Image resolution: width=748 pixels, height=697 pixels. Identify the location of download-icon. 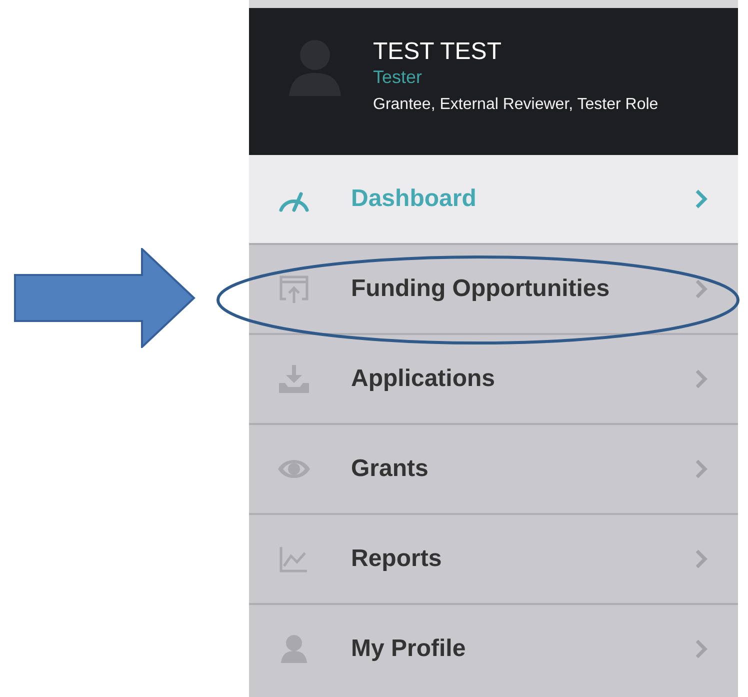
(294, 379).